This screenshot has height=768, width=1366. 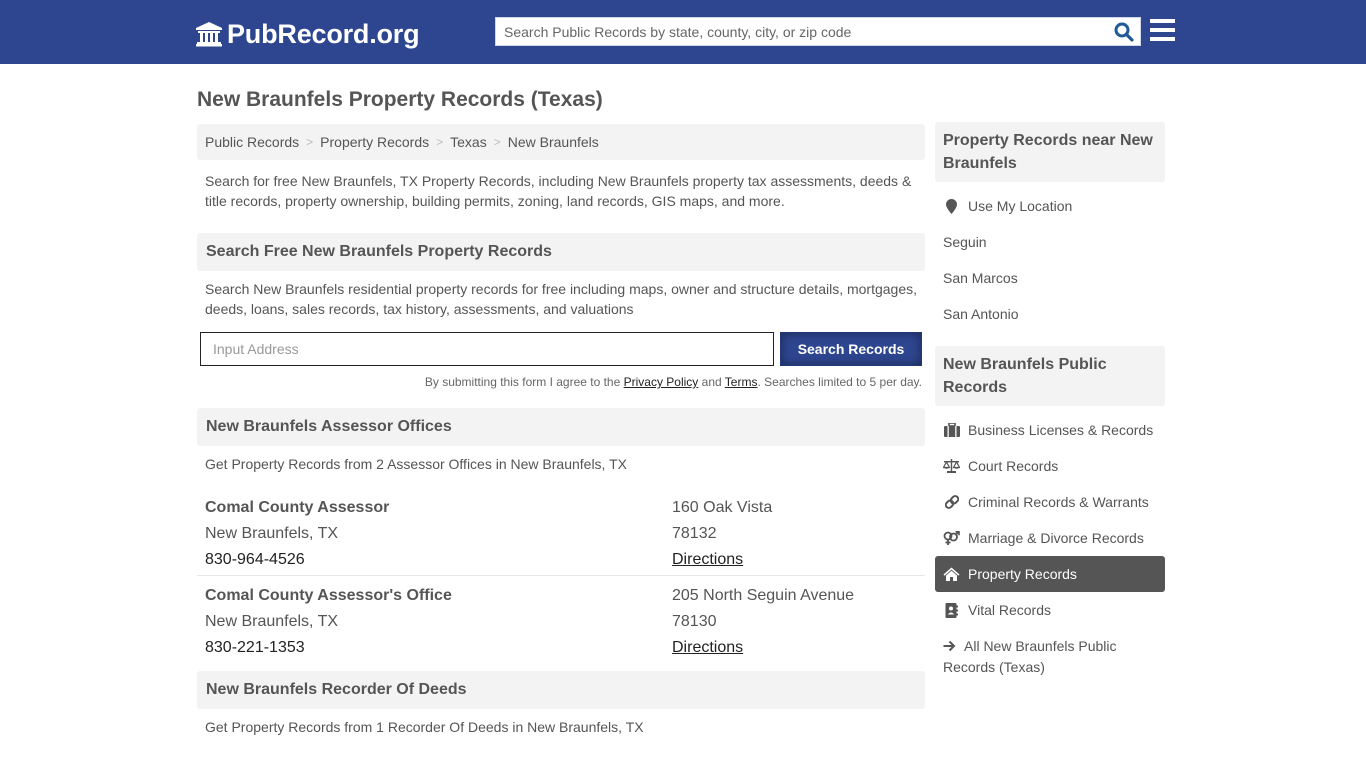 I want to click on sidebar-item-criminal-records: Criminal Records & Warrants, so click(x=1050, y=502).